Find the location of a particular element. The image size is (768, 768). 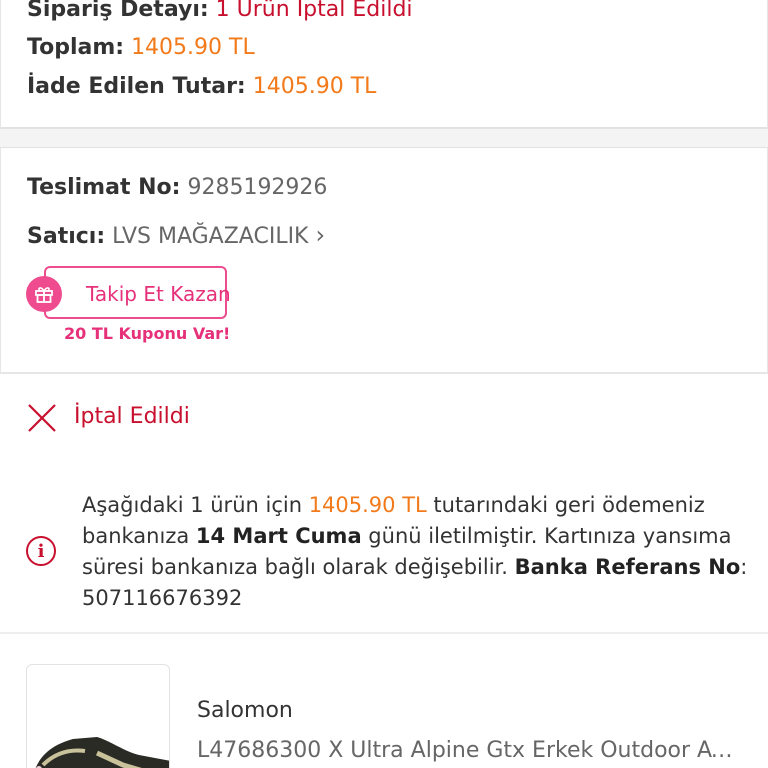

info-icon: i is located at coordinates (41, 551).